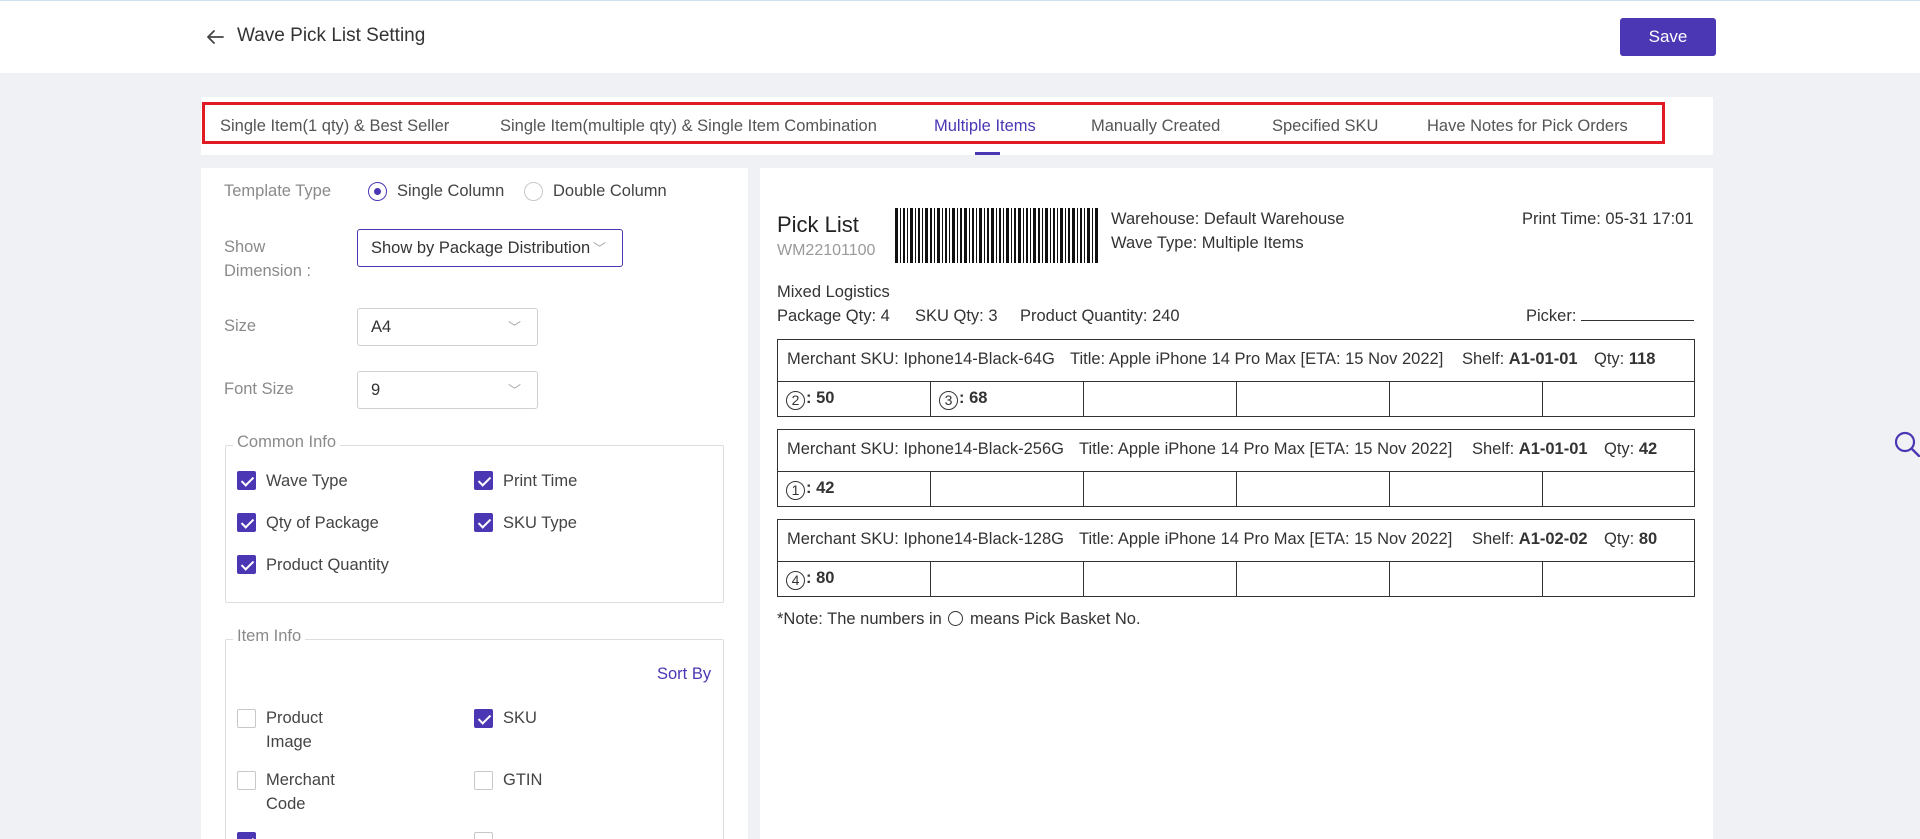 Image resolution: width=1920 pixels, height=839 pixels. What do you see at coordinates (294, 718) in the screenshot?
I see `checkbox-product-image-label-1: Product` at bounding box center [294, 718].